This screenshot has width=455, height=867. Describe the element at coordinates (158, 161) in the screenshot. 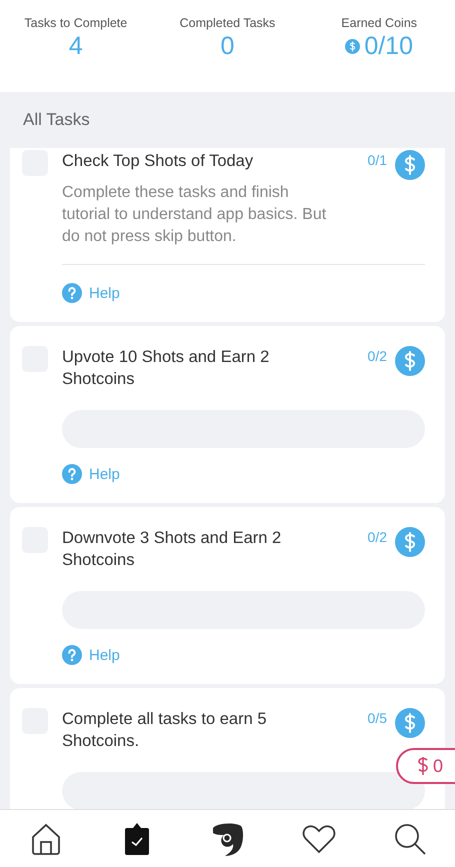

I see `task-title: Check Top Shots of Today` at that location.